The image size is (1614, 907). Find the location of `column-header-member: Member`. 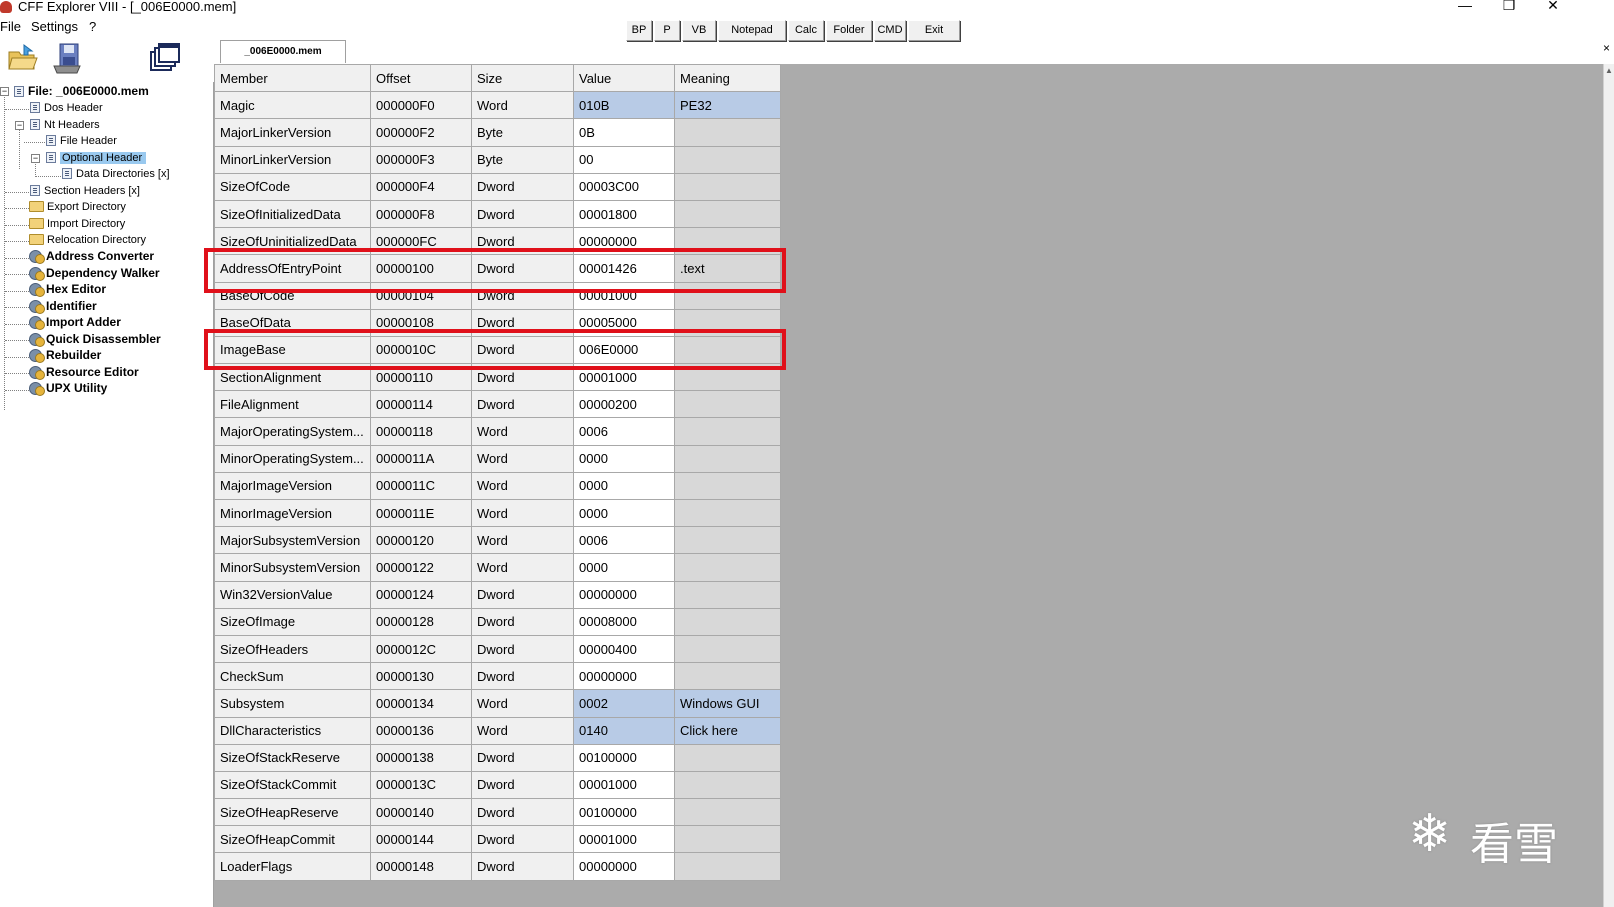

column-header-member: Member is located at coordinates (292, 78).